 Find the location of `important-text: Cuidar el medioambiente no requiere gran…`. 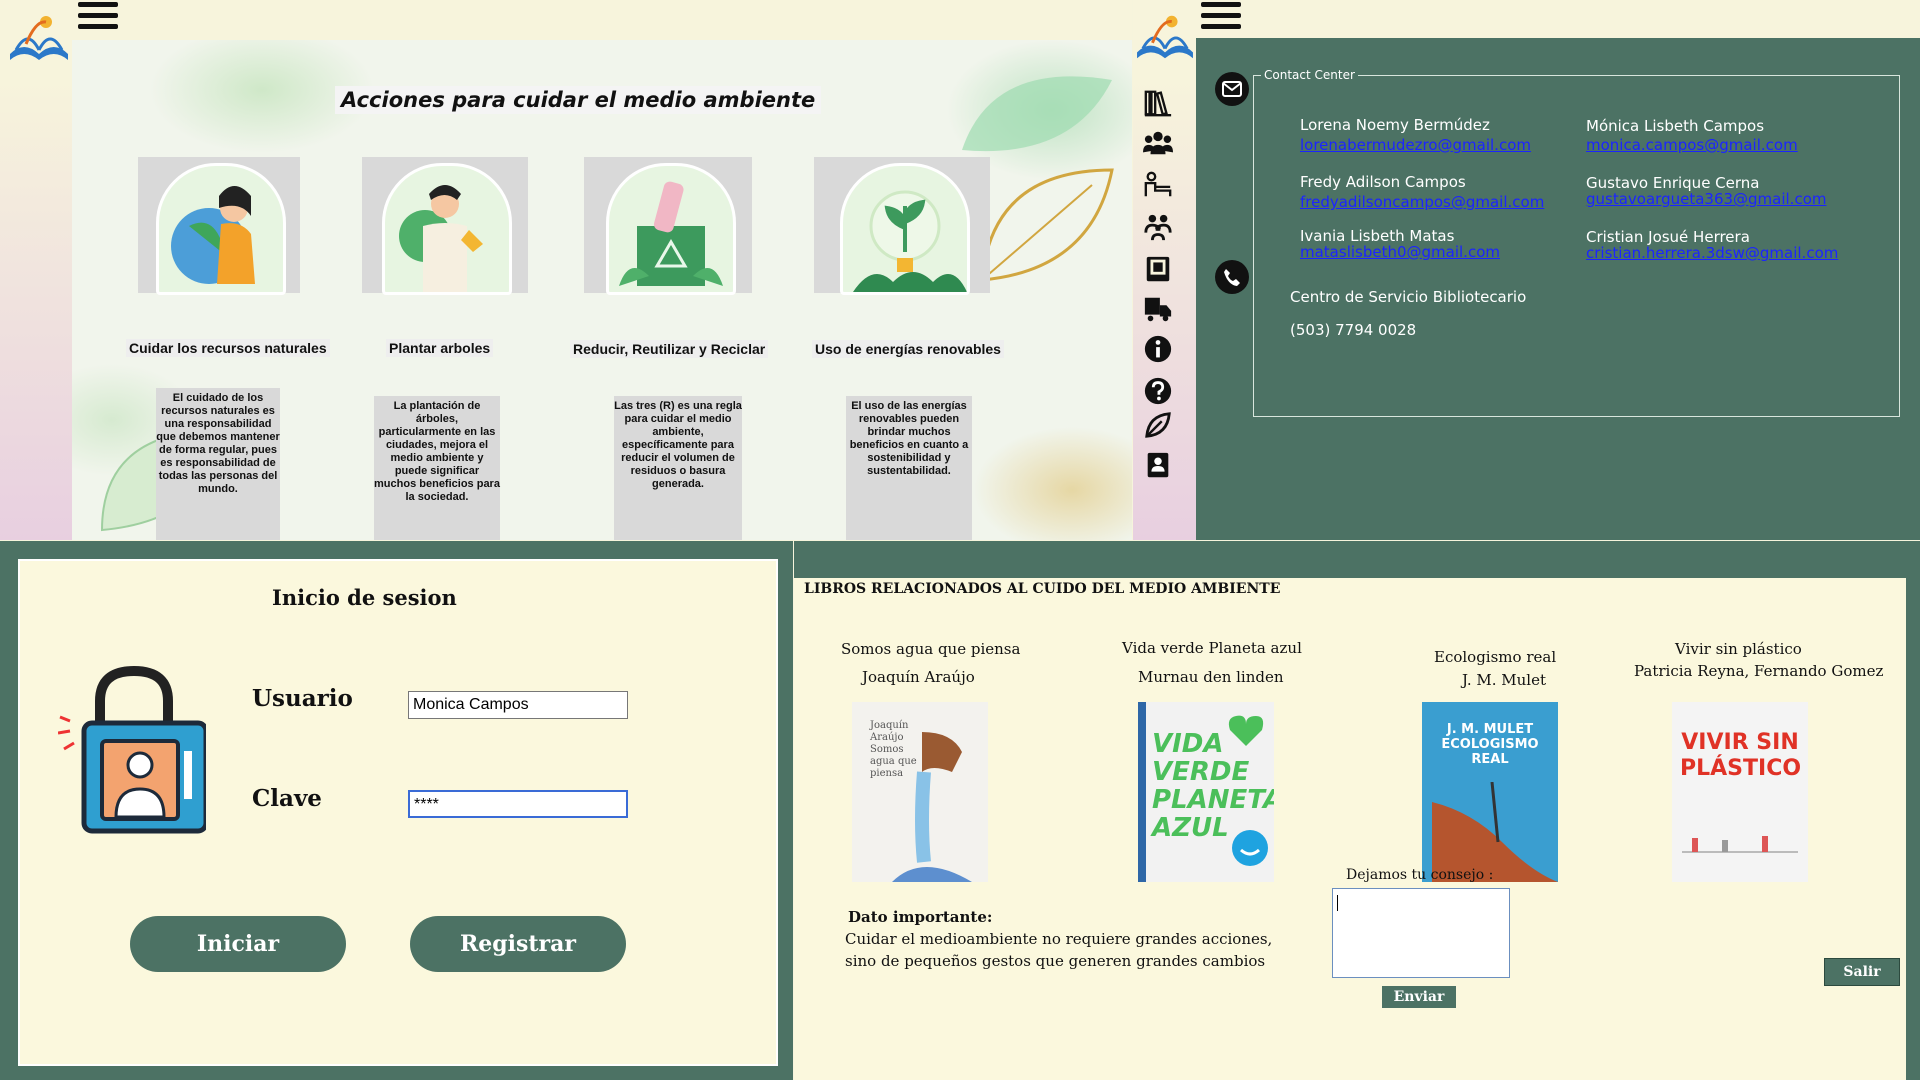

important-text: Cuidar el medioambiente no requiere gran… is located at coordinates (1059, 939).